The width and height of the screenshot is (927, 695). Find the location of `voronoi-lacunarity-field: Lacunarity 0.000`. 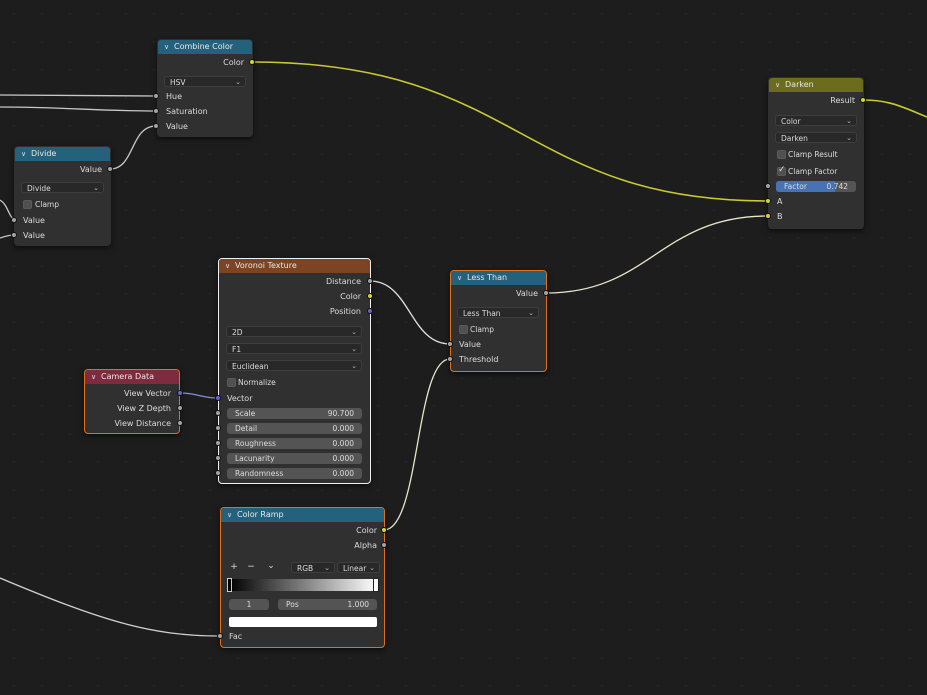

voronoi-lacunarity-field: Lacunarity 0.000 is located at coordinates (294, 458).